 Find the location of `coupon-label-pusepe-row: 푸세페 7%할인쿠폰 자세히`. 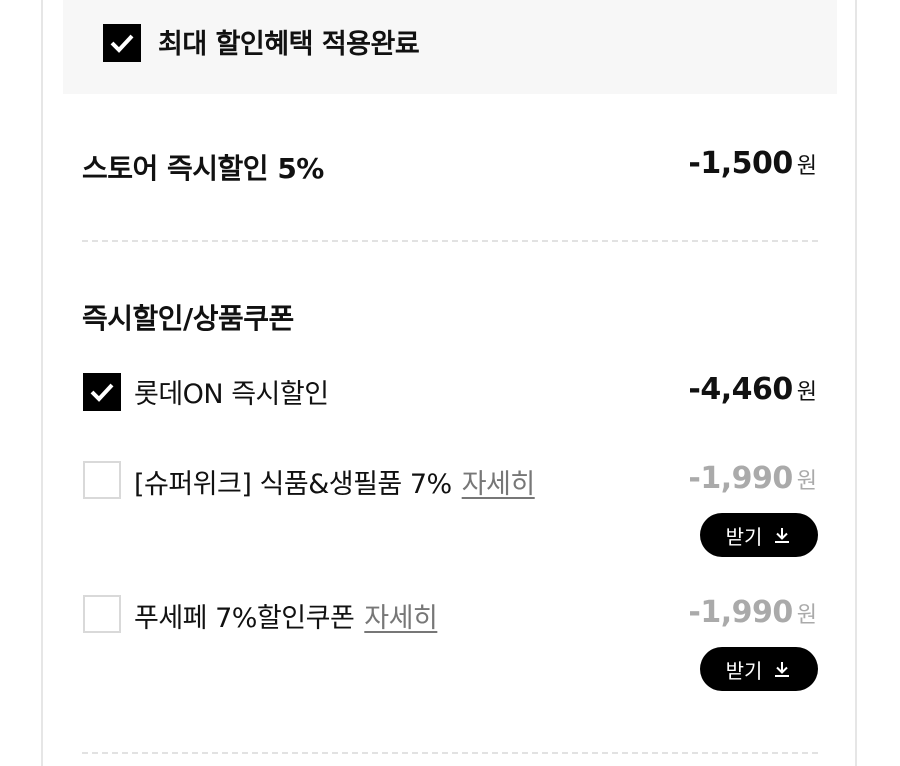

coupon-label-pusepe-row: 푸세페 7%할인쿠폰 자세히 is located at coordinates (286, 615).